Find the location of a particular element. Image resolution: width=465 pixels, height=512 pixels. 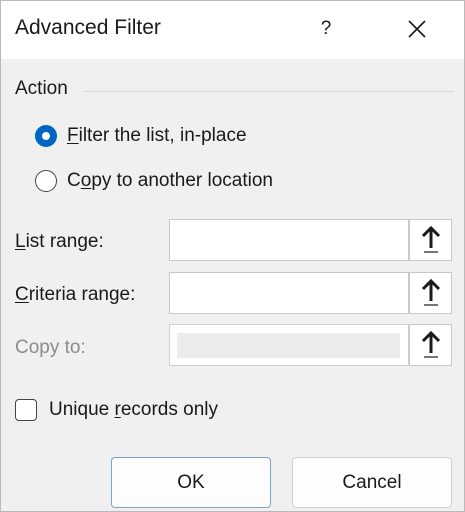

radio-copy-to-location-label: Copy to another location is located at coordinates (170, 180).